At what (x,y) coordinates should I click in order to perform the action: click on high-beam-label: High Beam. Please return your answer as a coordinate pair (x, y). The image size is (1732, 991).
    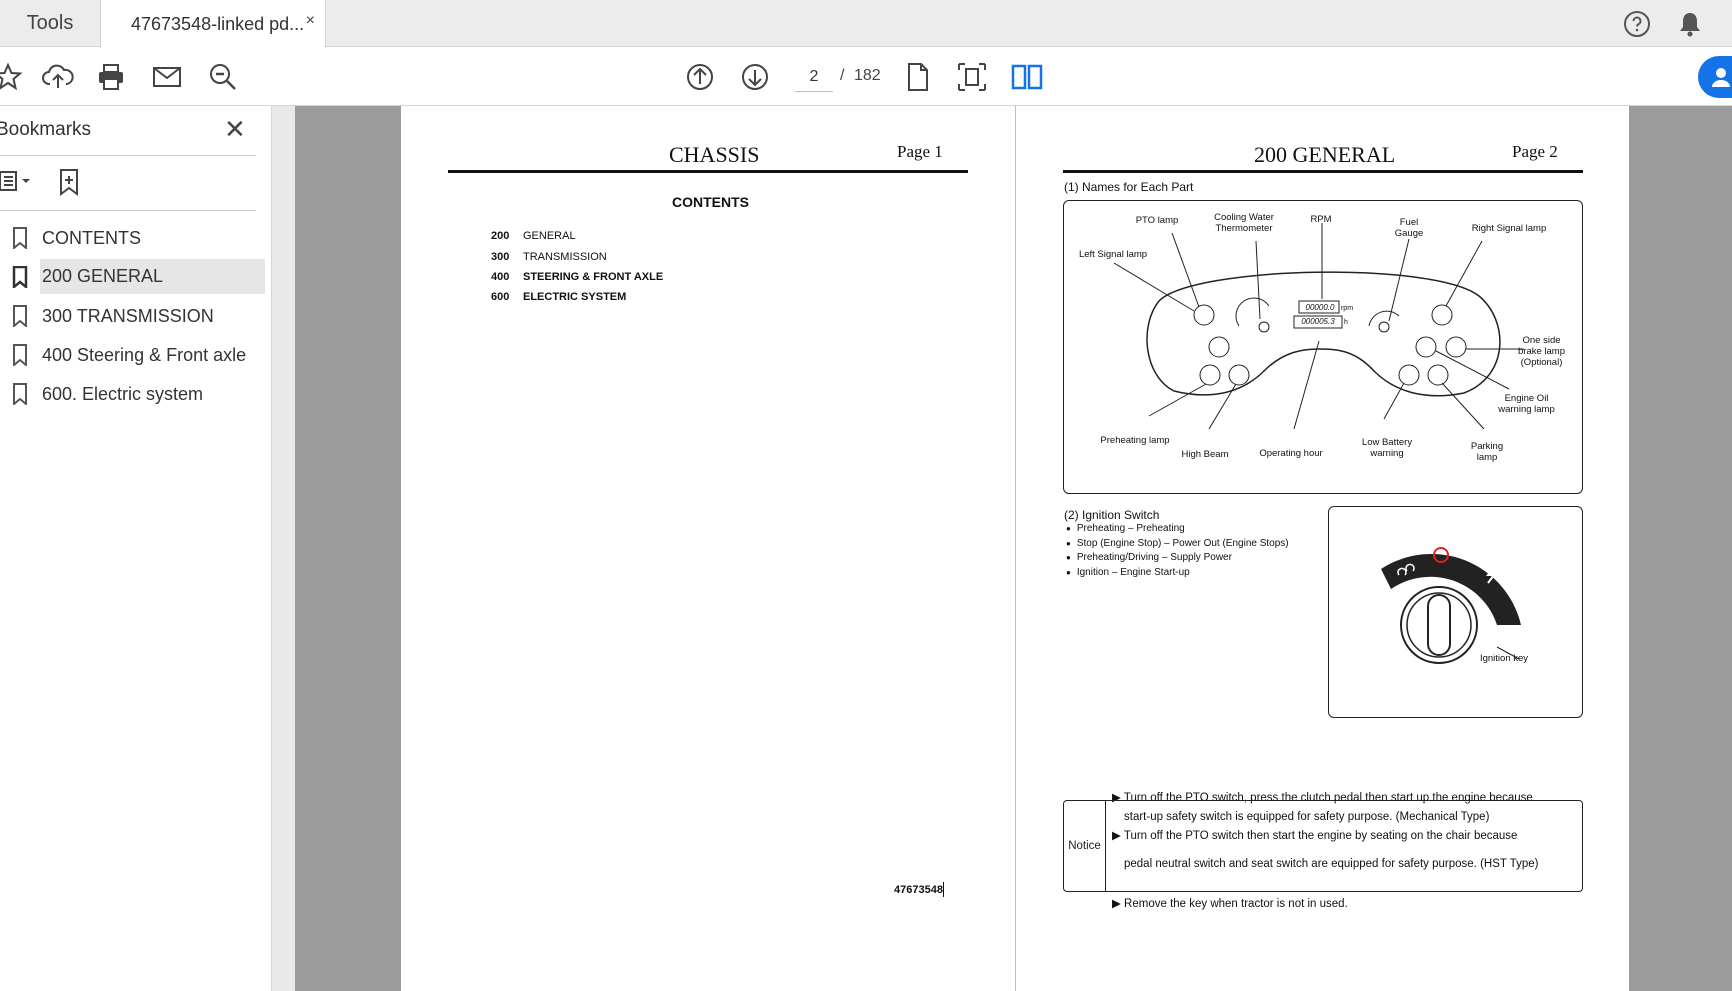
    Looking at the image, I should click on (1205, 454).